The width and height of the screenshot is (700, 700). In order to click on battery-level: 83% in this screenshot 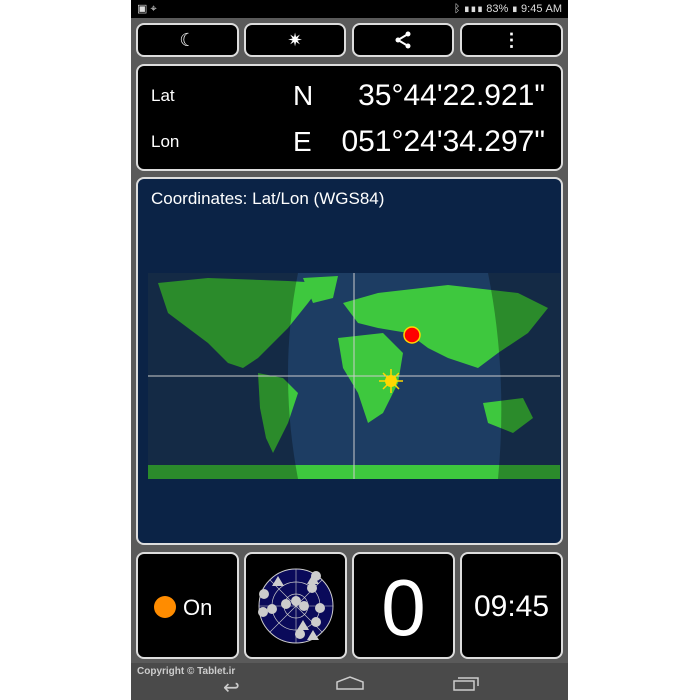, I will do `click(497, 9)`.